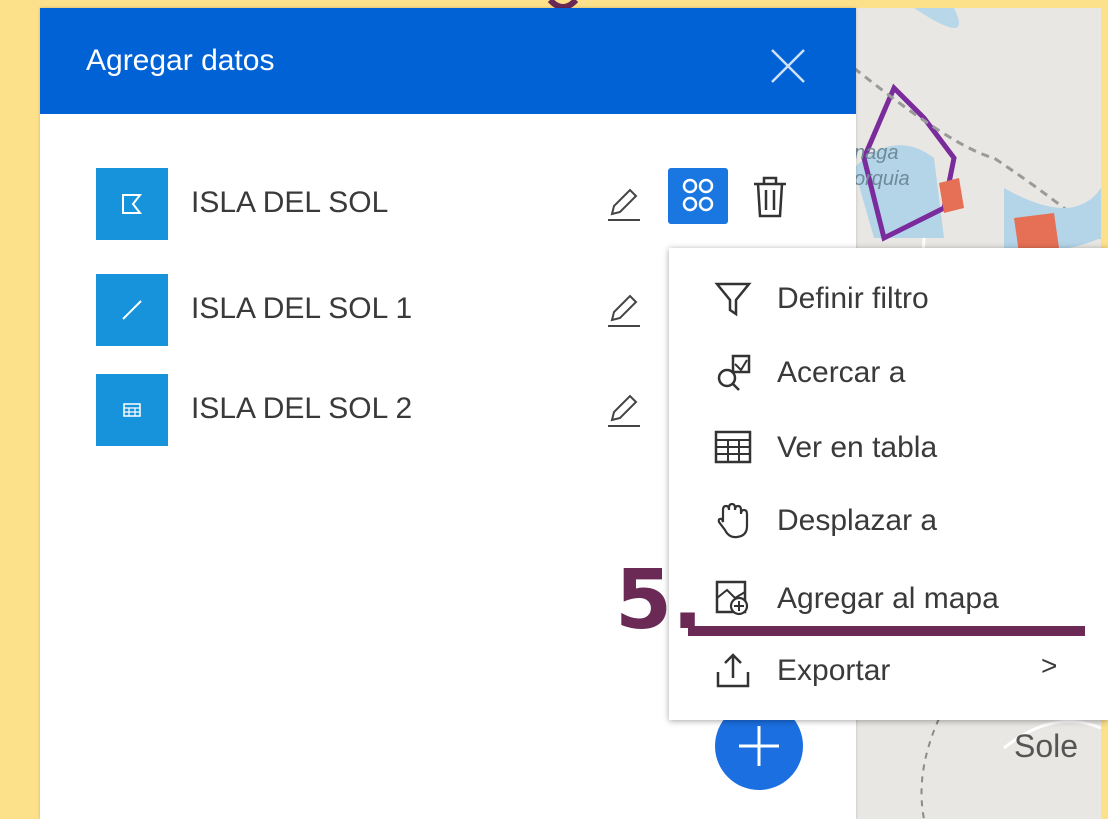 The image size is (1108, 819). I want to click on menu-item-pan-to: Desplazar a, so click(888, 521).